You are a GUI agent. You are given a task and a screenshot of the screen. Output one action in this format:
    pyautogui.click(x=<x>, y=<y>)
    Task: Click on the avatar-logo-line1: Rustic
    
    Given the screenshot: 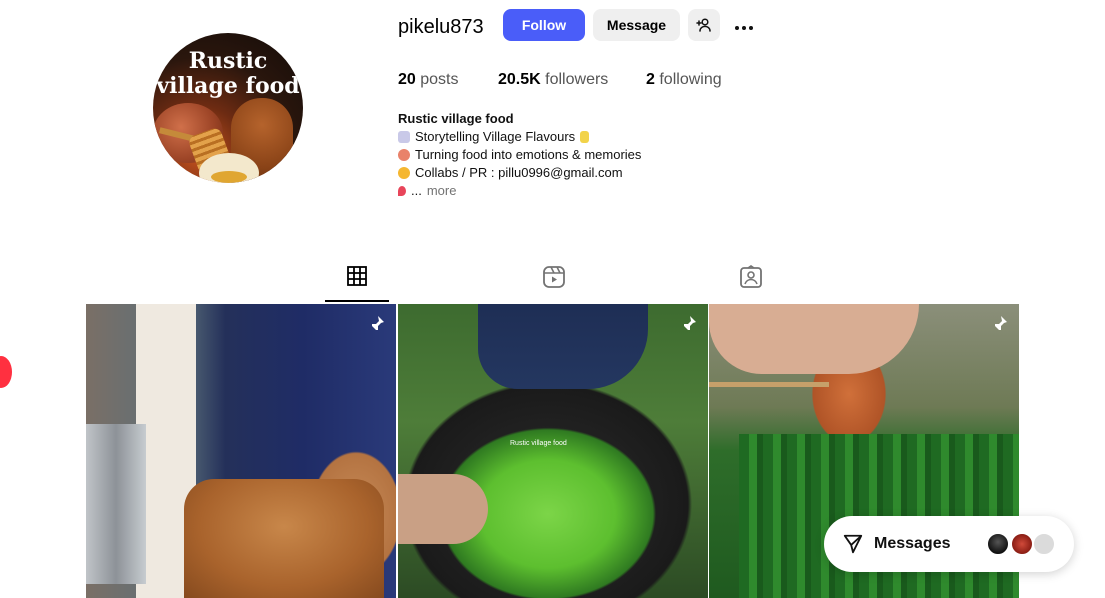 What is the action you would take?
    pyautogui.click(x=228, y=61)
    